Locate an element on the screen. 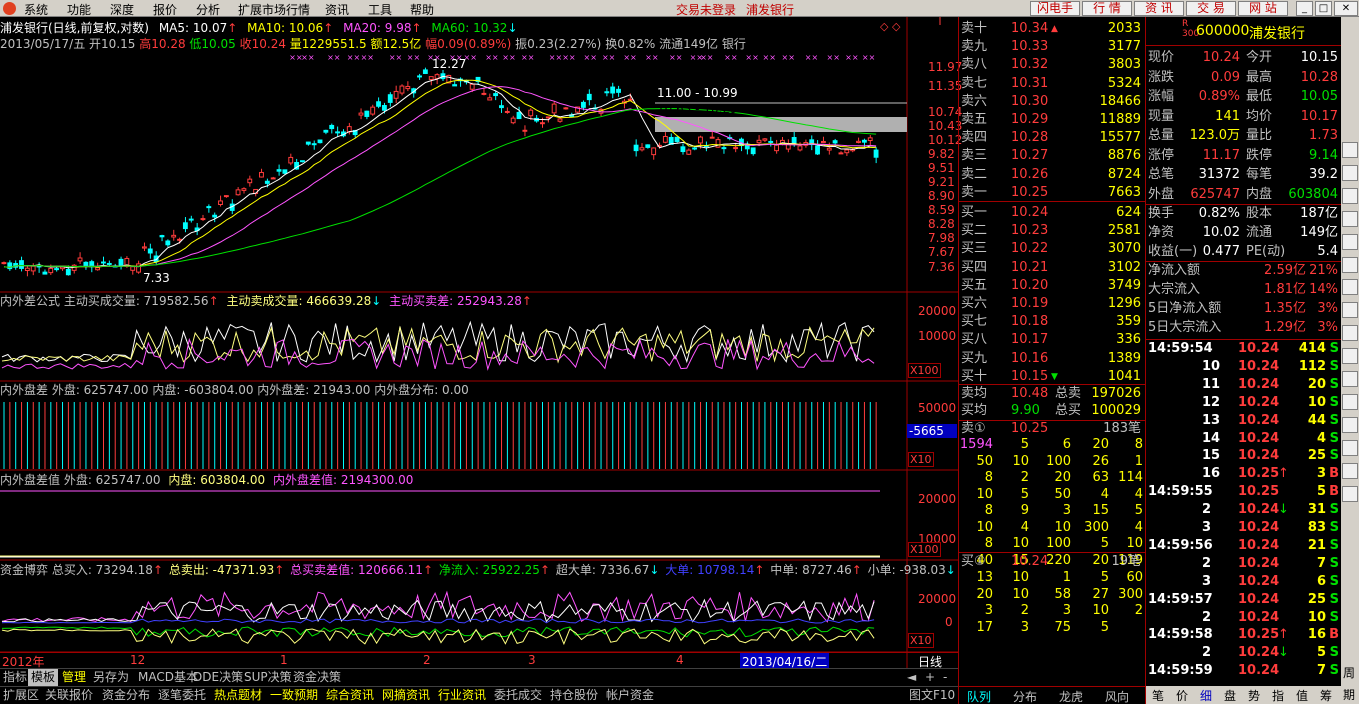  close-icon: ✕ is located at coordinates (1346, 8).